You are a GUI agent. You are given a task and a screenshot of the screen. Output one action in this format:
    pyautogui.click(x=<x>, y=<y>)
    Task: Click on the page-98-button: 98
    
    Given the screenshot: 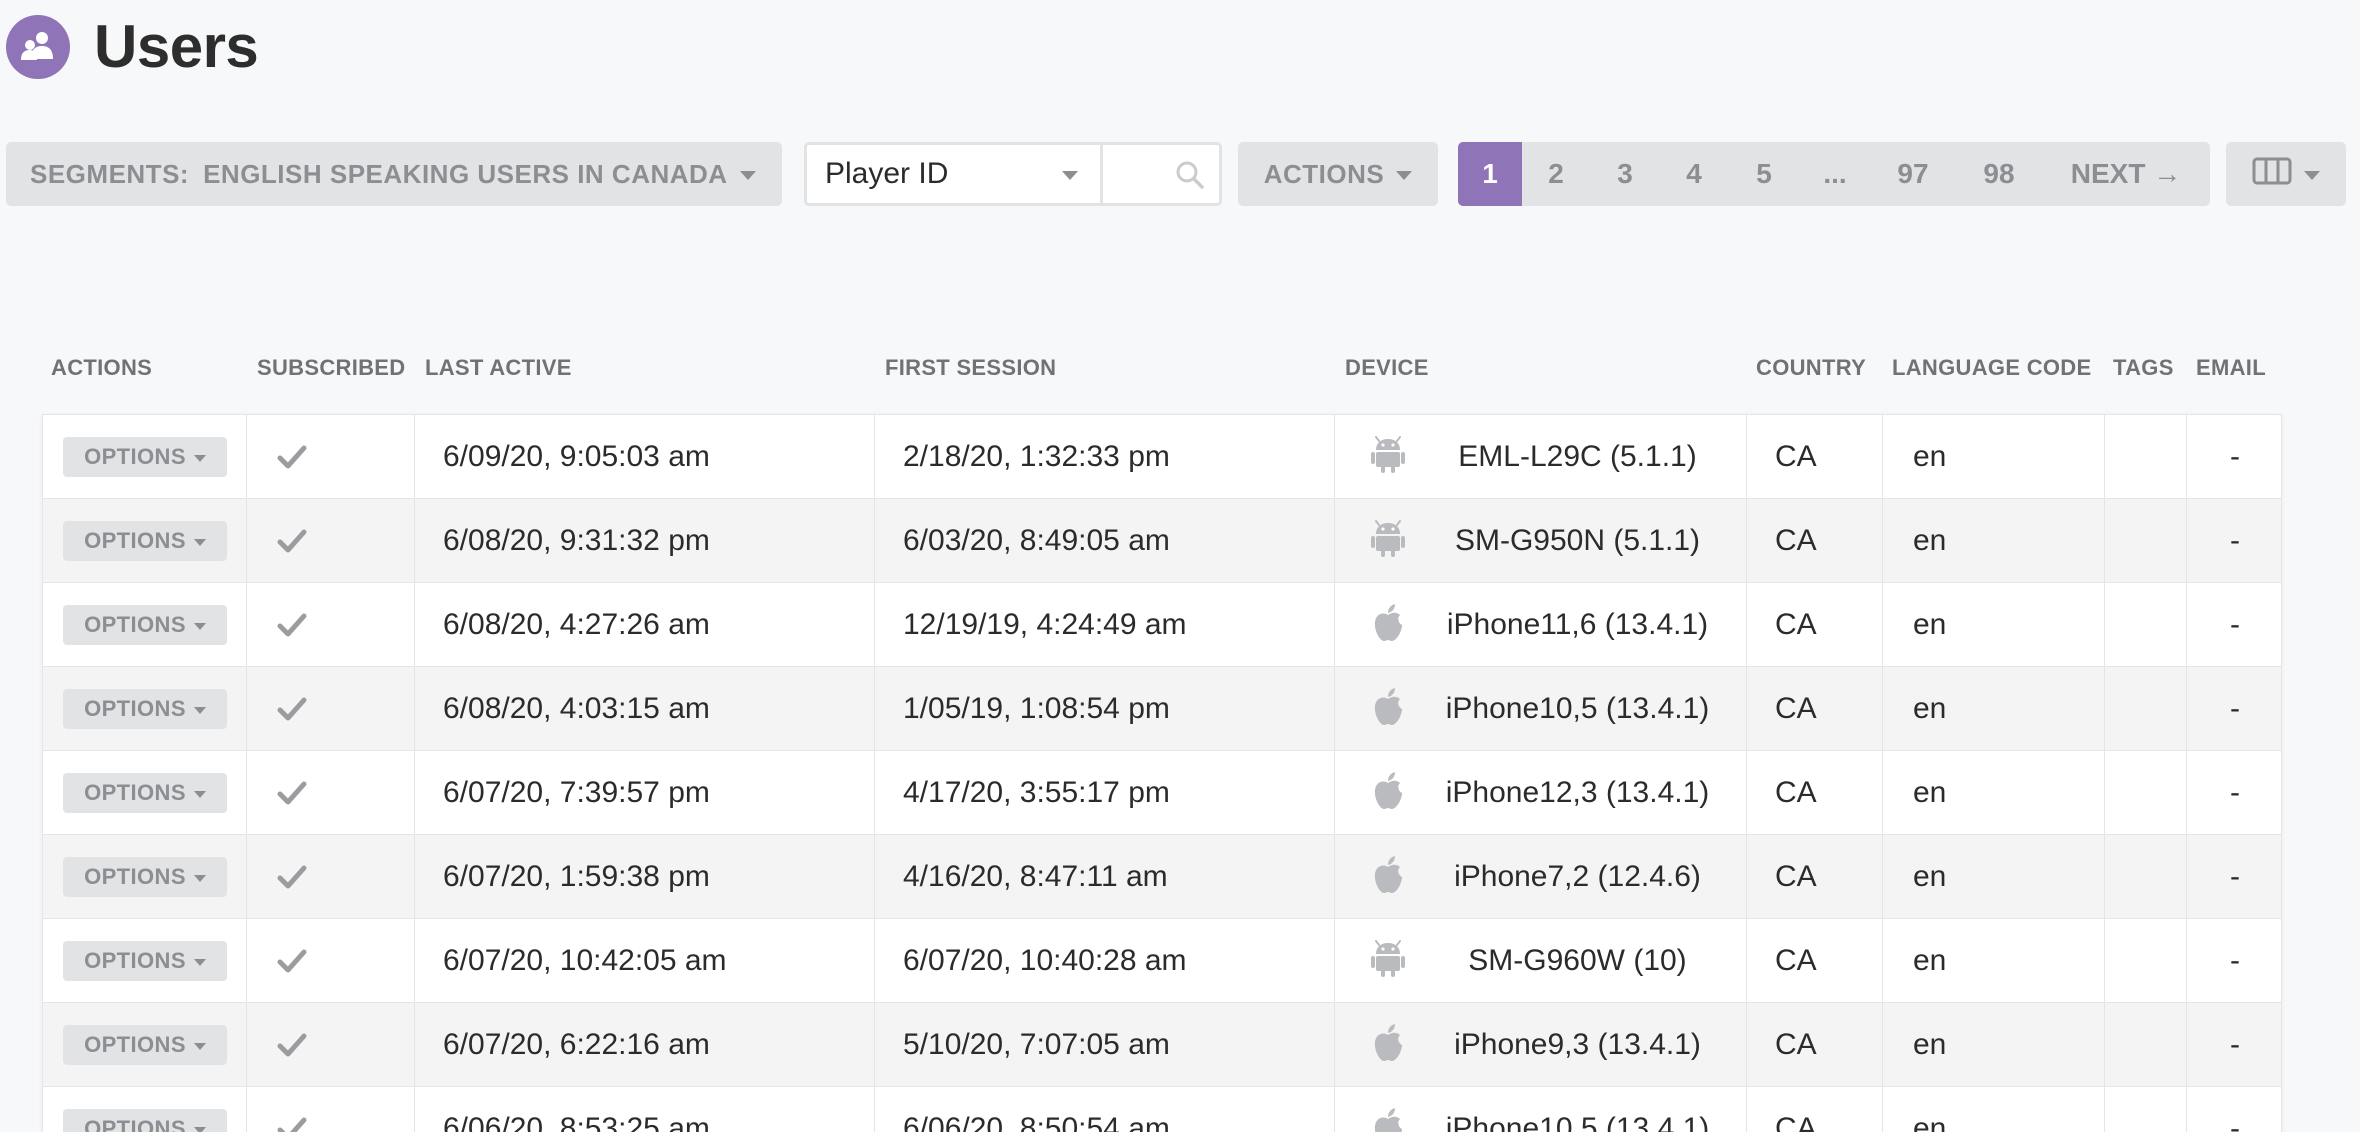 What is the action you would take?
    pyautogui.click(x=1999, y=174)
    